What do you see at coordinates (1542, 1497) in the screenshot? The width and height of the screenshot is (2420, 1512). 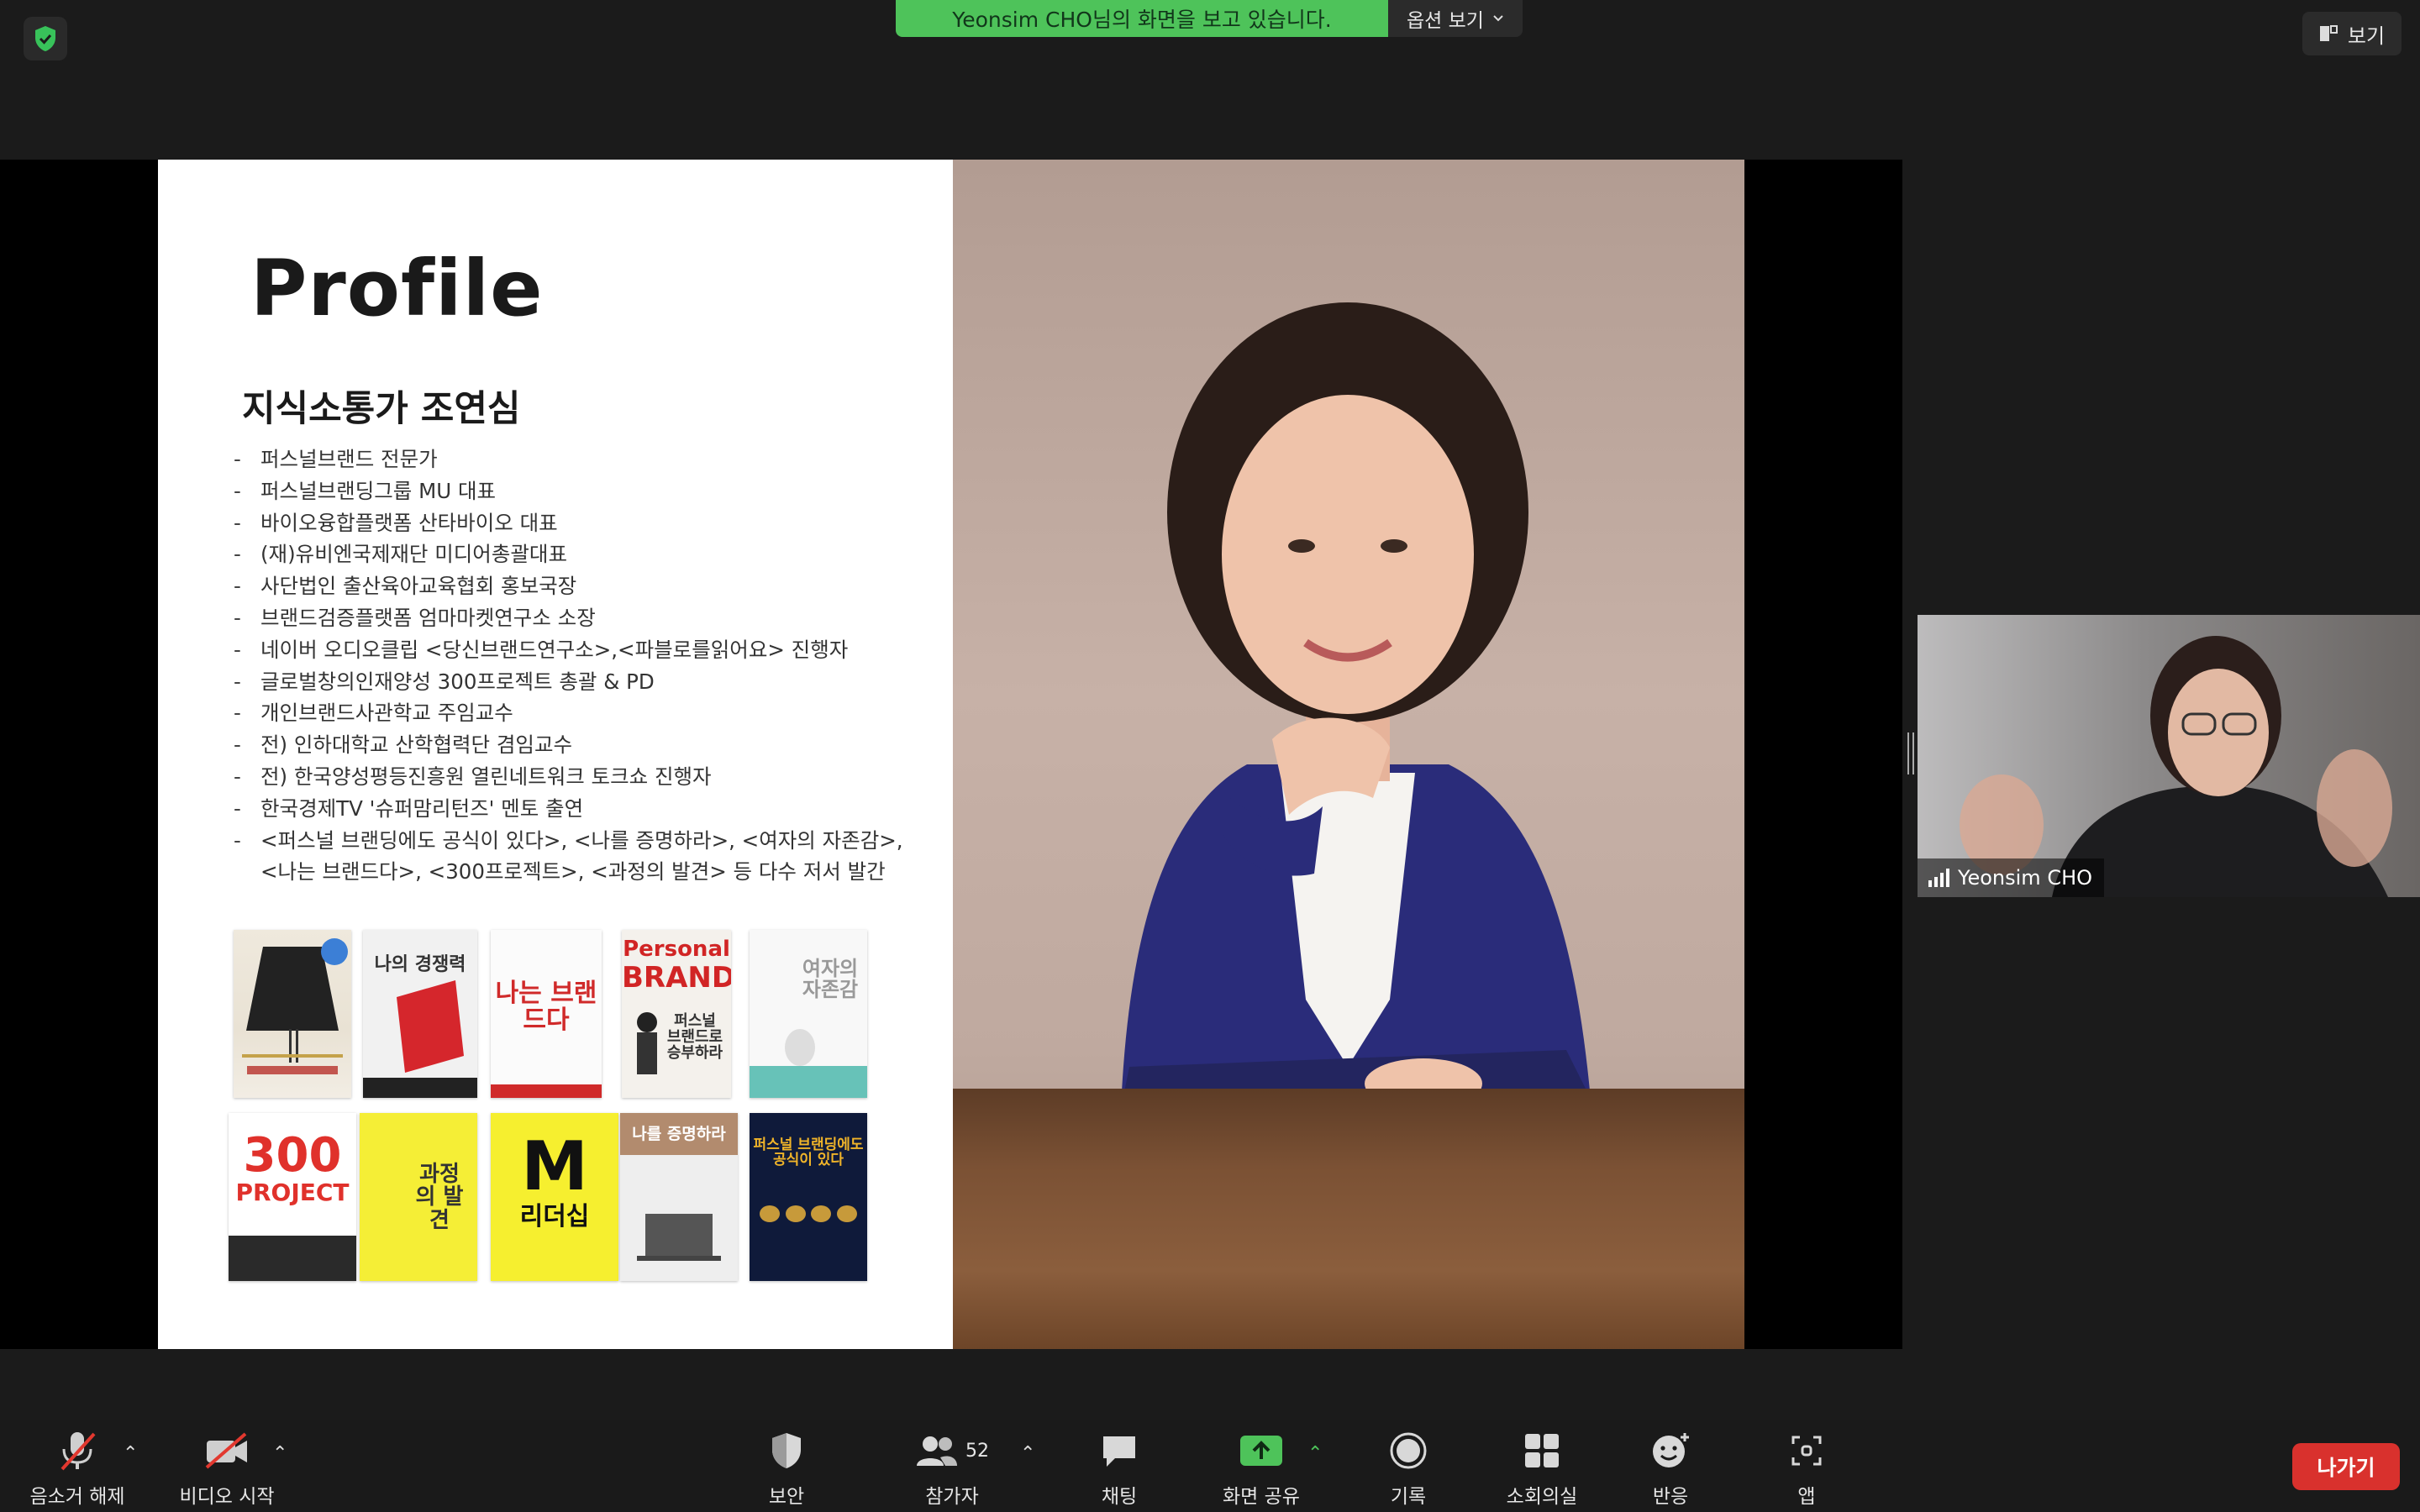 I see `breakout-rooms-label: 소회의실` at bounding box center [1542, 1497].